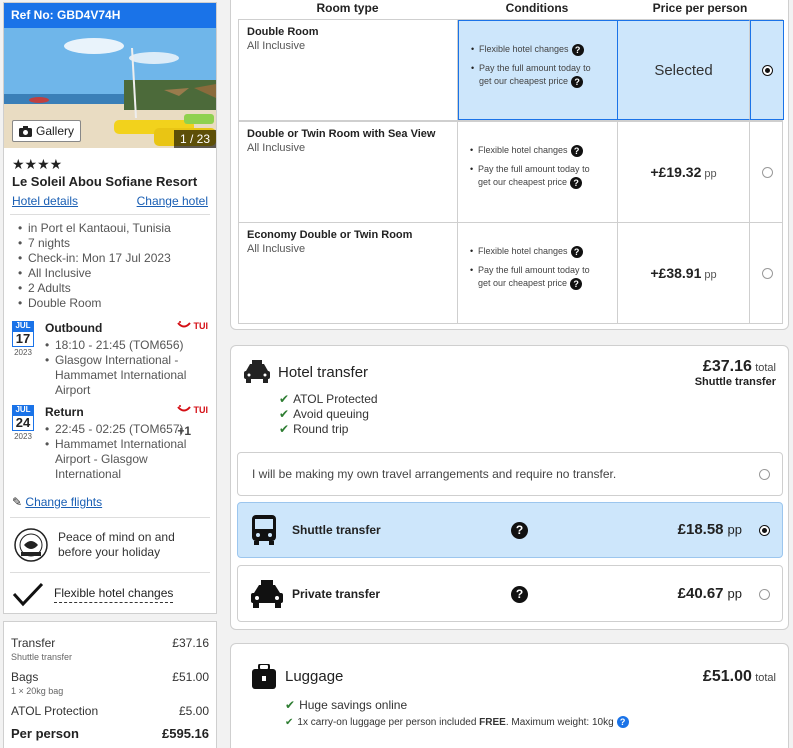 This screenshot has height=748, width=793. What do you see at coordinates (765, 678) in the screenshot?
I see `luggage-total-label: total` at bounding box center [765, 678].